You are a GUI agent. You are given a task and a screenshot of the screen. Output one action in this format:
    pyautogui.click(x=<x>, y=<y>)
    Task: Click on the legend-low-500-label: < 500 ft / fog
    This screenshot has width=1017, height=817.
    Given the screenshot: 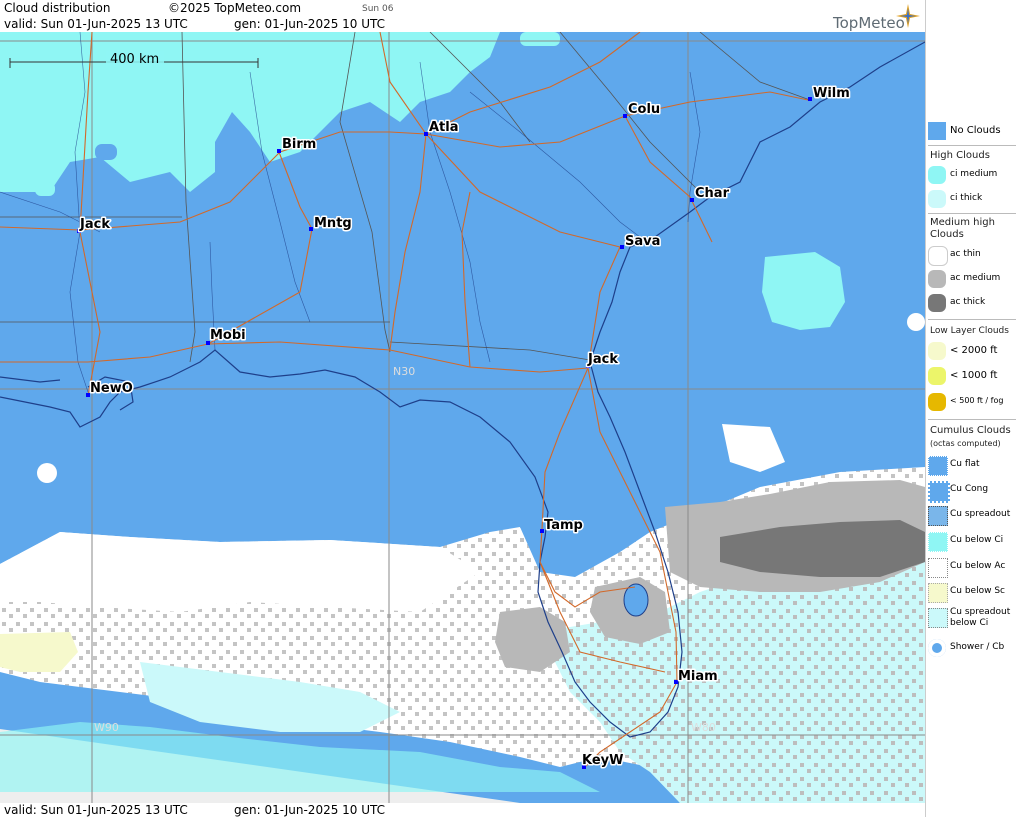 What is the action you would take?
    pyautogui.click(x=977, y=400)
    